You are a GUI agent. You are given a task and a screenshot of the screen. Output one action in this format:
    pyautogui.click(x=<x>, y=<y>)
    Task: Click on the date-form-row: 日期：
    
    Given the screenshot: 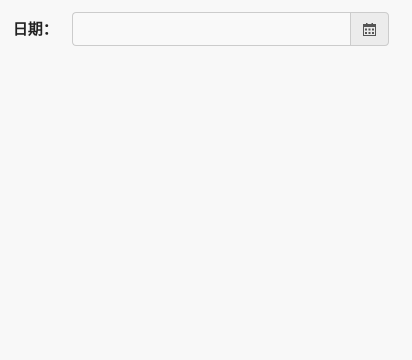 What is the action you would take?
    pyautogui.click(x=206, y=29)
    